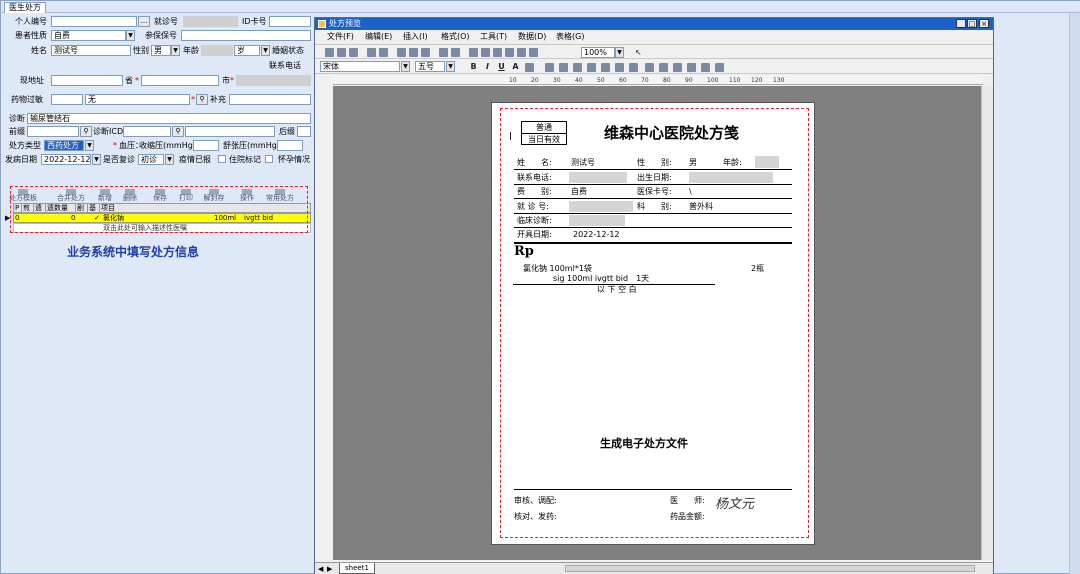 The width and height of the screenshot is (1080, 574). What do you see at coordinates (961, 23) in the screenshot?
I see `minimize-button: _` at bounding box center [961, 23].